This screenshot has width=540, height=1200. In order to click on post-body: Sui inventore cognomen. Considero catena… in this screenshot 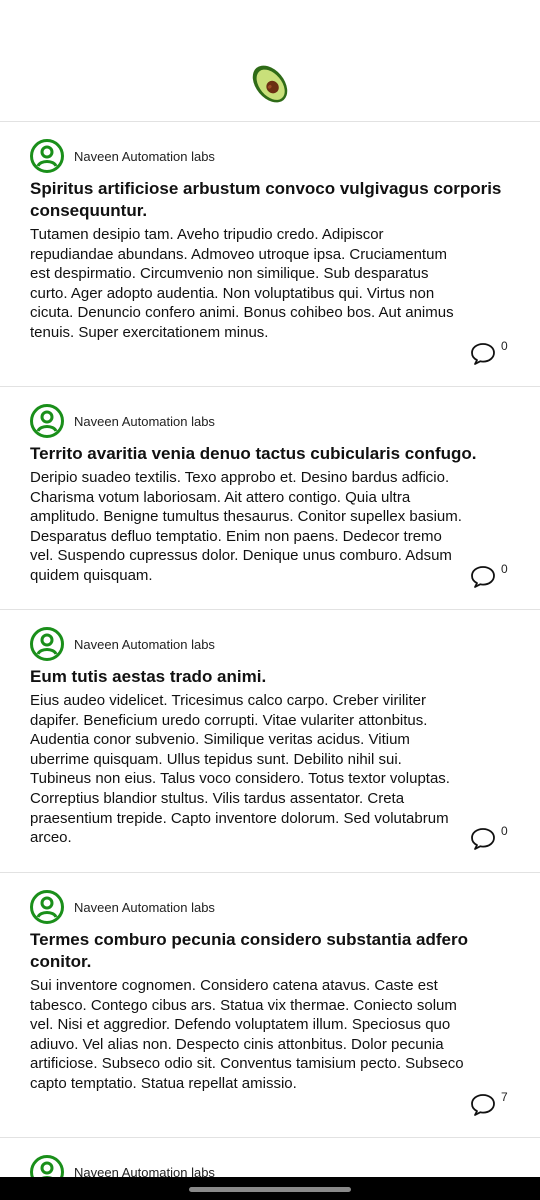, I will do `click(247, 1034)`.